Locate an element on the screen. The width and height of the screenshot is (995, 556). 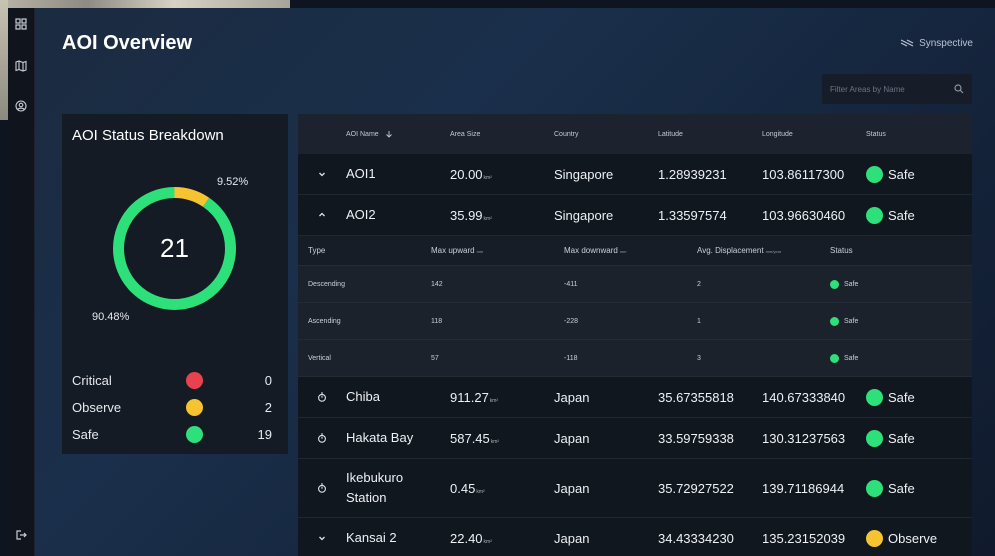
brand-logo: Synspective is located at coordinates (936, 43).